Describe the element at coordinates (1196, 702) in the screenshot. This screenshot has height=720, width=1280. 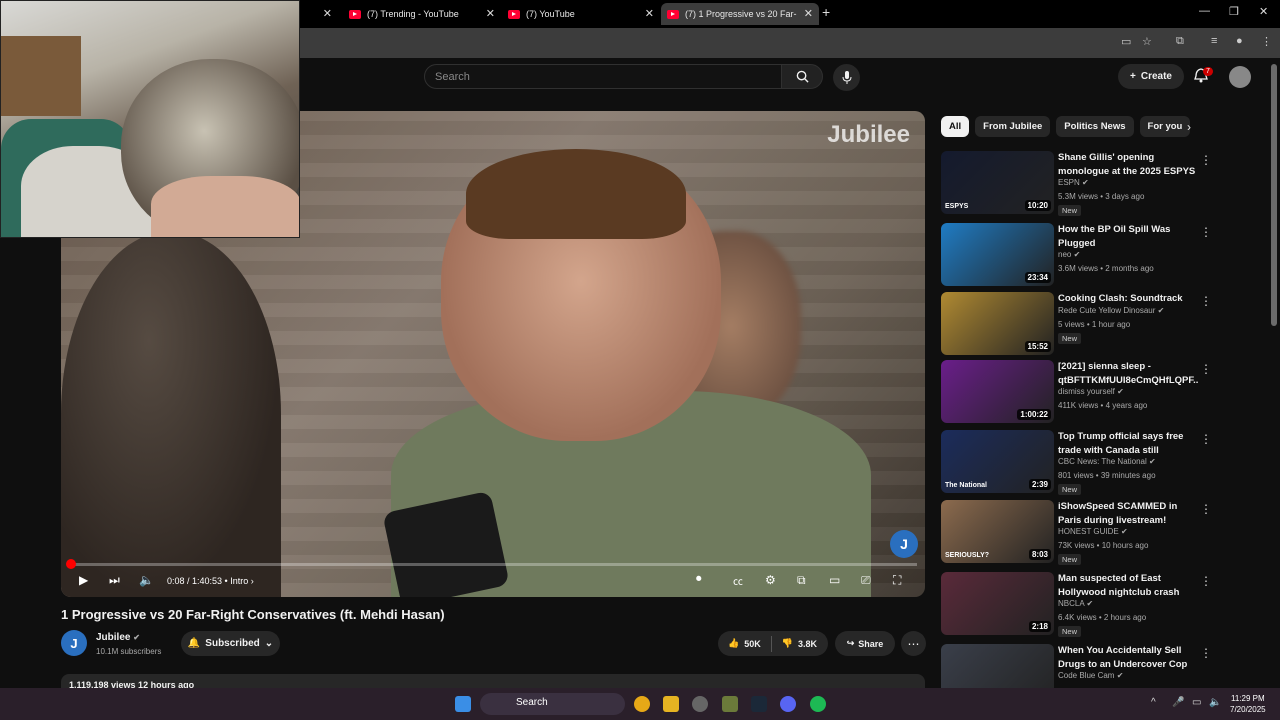
I see `display-icon: ▭` at that location.